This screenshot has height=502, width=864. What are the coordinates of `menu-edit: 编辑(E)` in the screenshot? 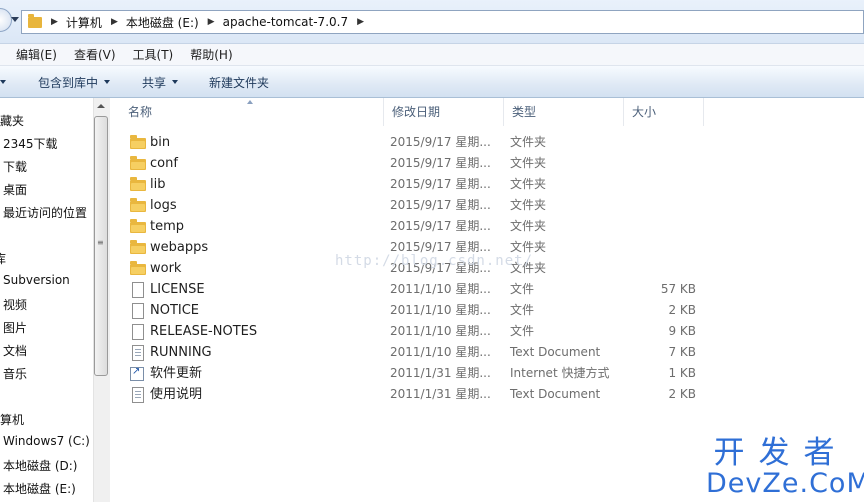 It's located at (36, 54).